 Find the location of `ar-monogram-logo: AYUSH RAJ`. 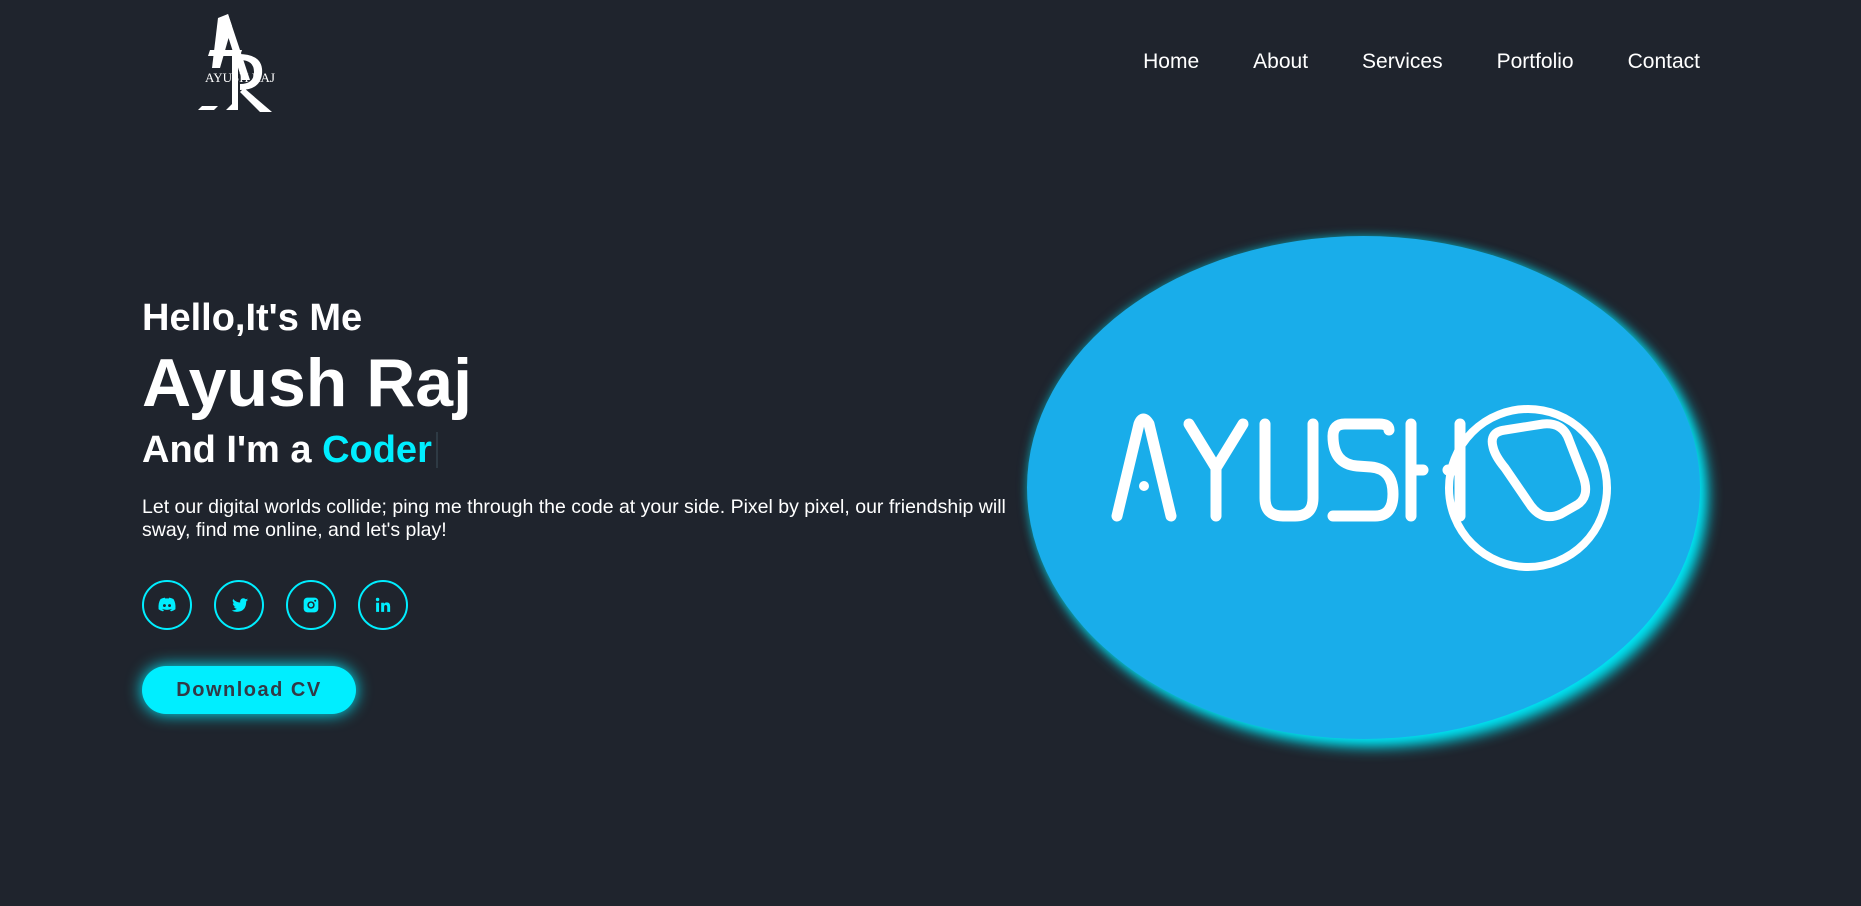

ar-monogram-logo: AYUSH RAJ is located at coordinates (240, 67).